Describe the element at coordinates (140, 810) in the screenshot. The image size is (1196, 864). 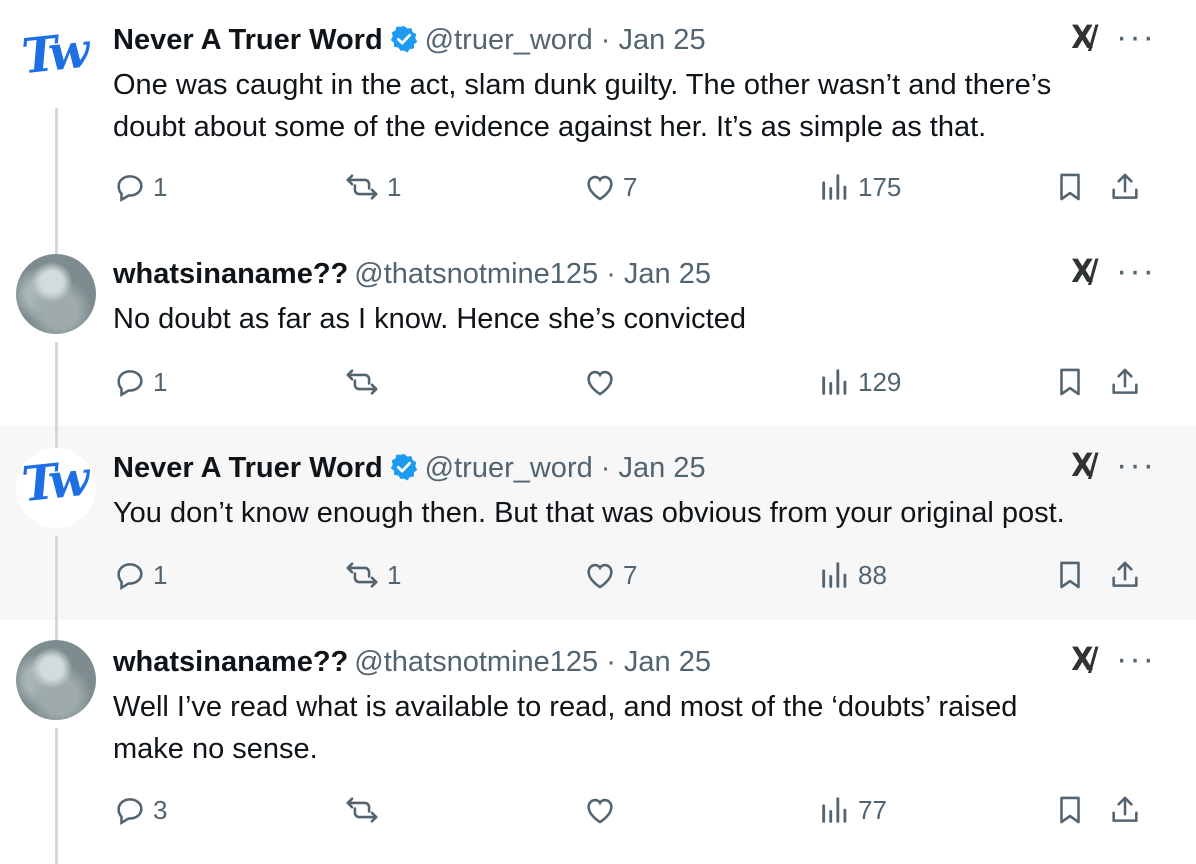
I see `reply-button: 3` at that location.